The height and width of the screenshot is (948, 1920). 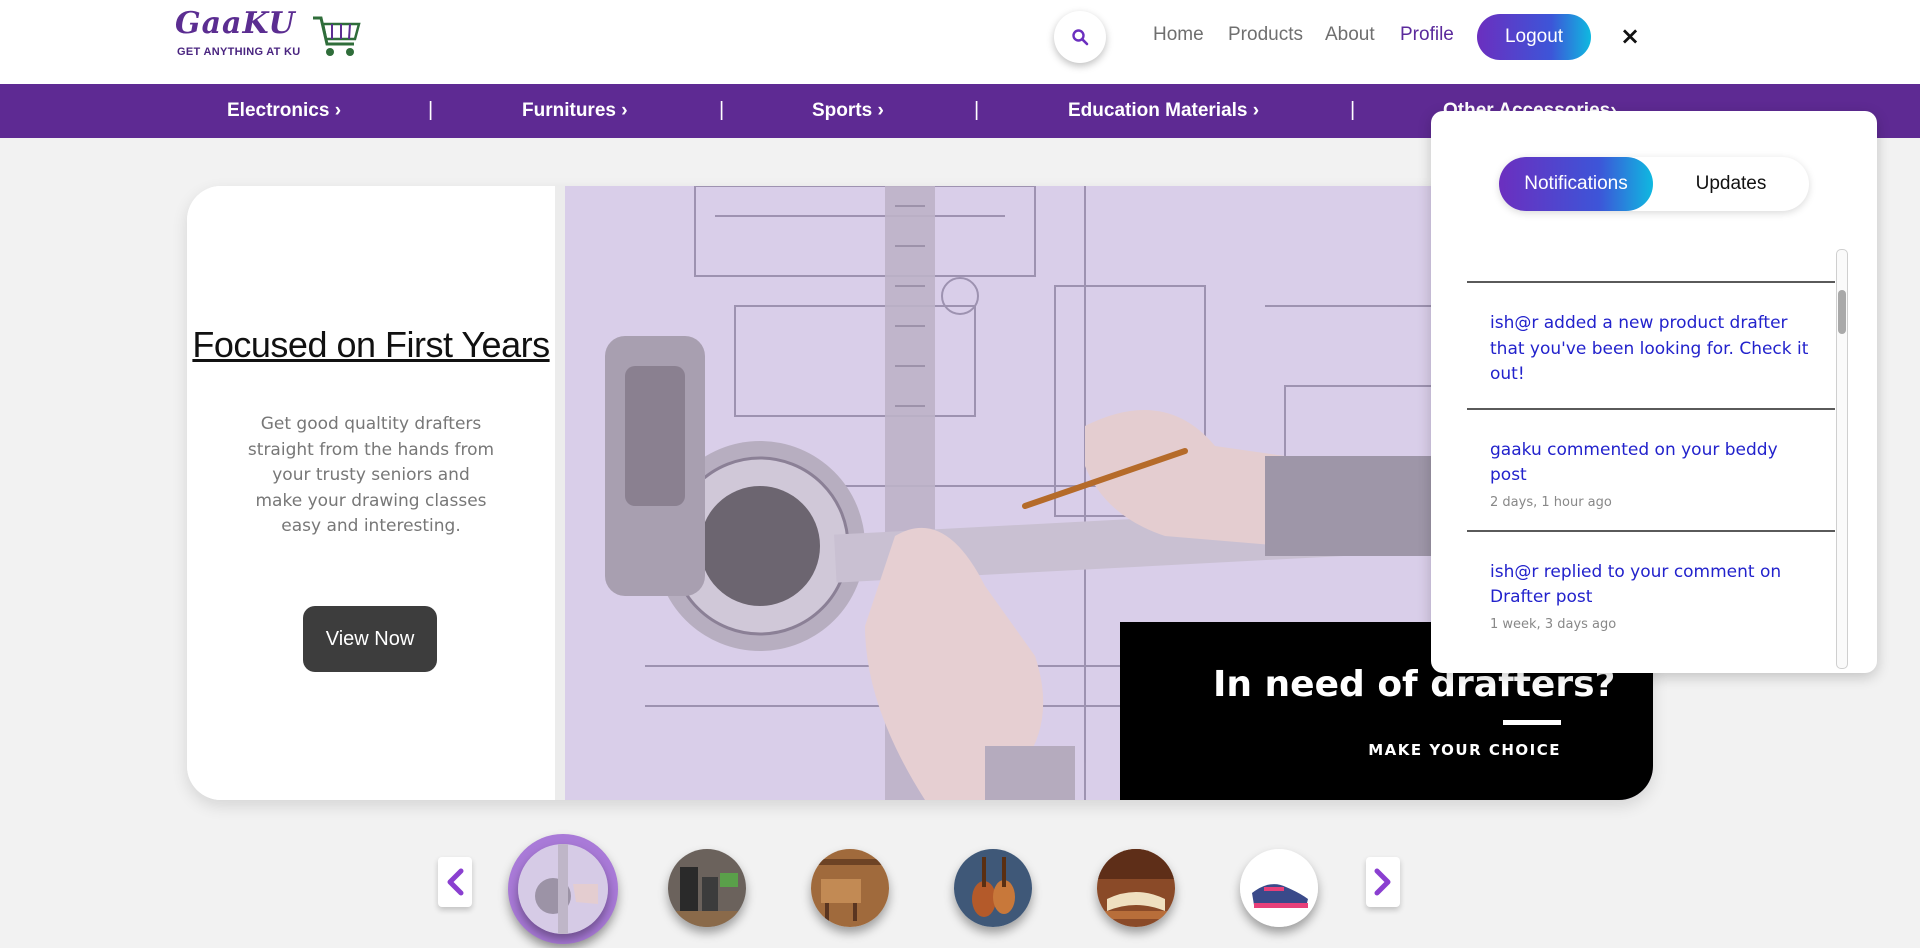 What do you see at coordinates (848, 111) in the screenshot?
I see `category-sports: Sports ›` at bounding box center [848, 111].